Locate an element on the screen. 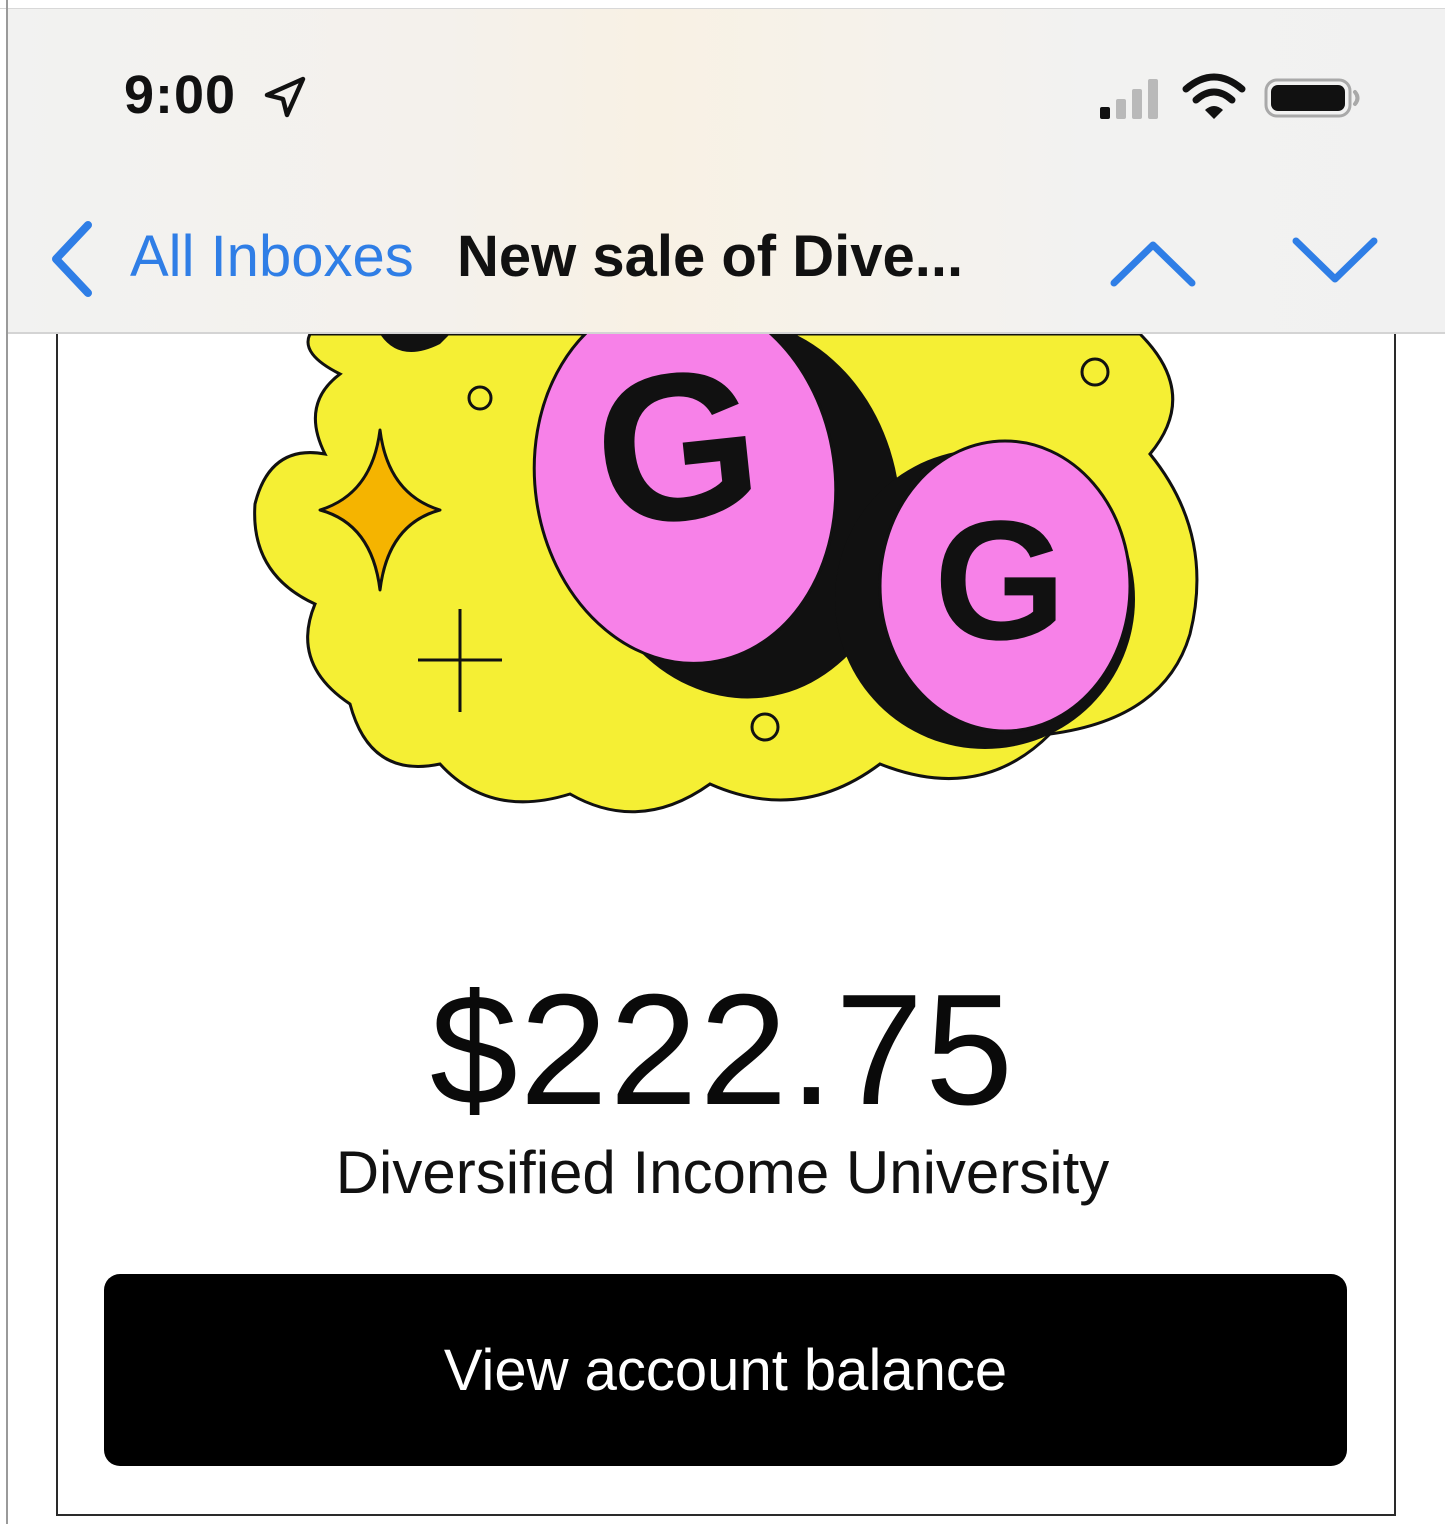 This screenshot has width=1445, height=1524. chevron-down-icon is located at coordinates (1335, 261).